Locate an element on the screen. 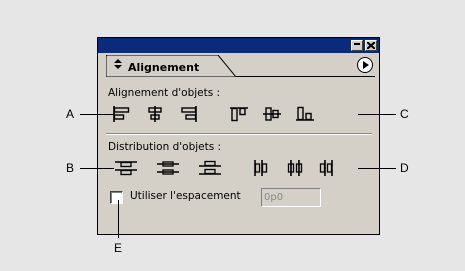 This screenshot has width=465, height=271. title-bar is located at coordinates (238, 45).